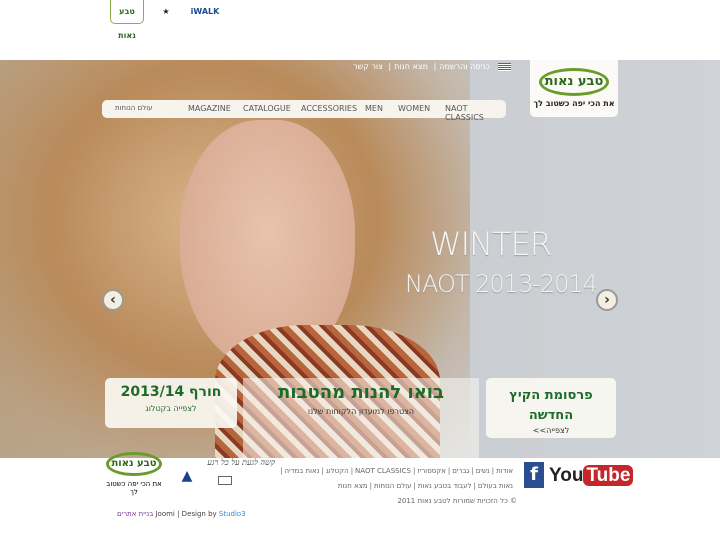 Image resolution: width=720 pixels, height=540 pixels. I want to click on footer-logo-name: טבע נאות, so click(134, 464).